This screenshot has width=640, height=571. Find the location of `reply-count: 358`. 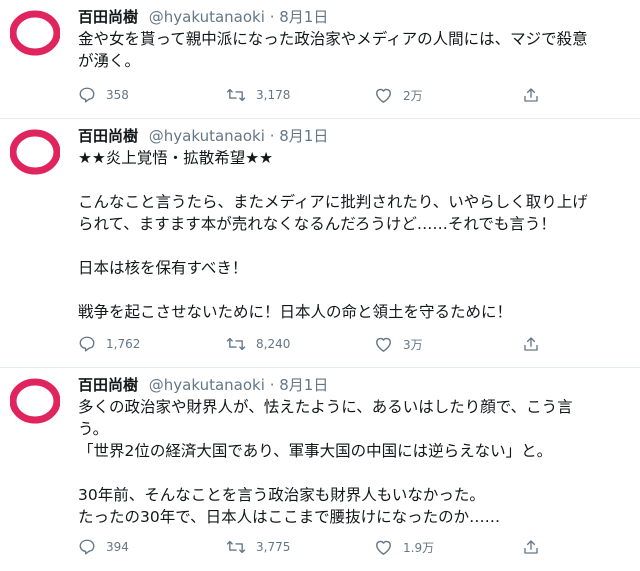

reply-count: 358 is located at coordinates (117, 95).